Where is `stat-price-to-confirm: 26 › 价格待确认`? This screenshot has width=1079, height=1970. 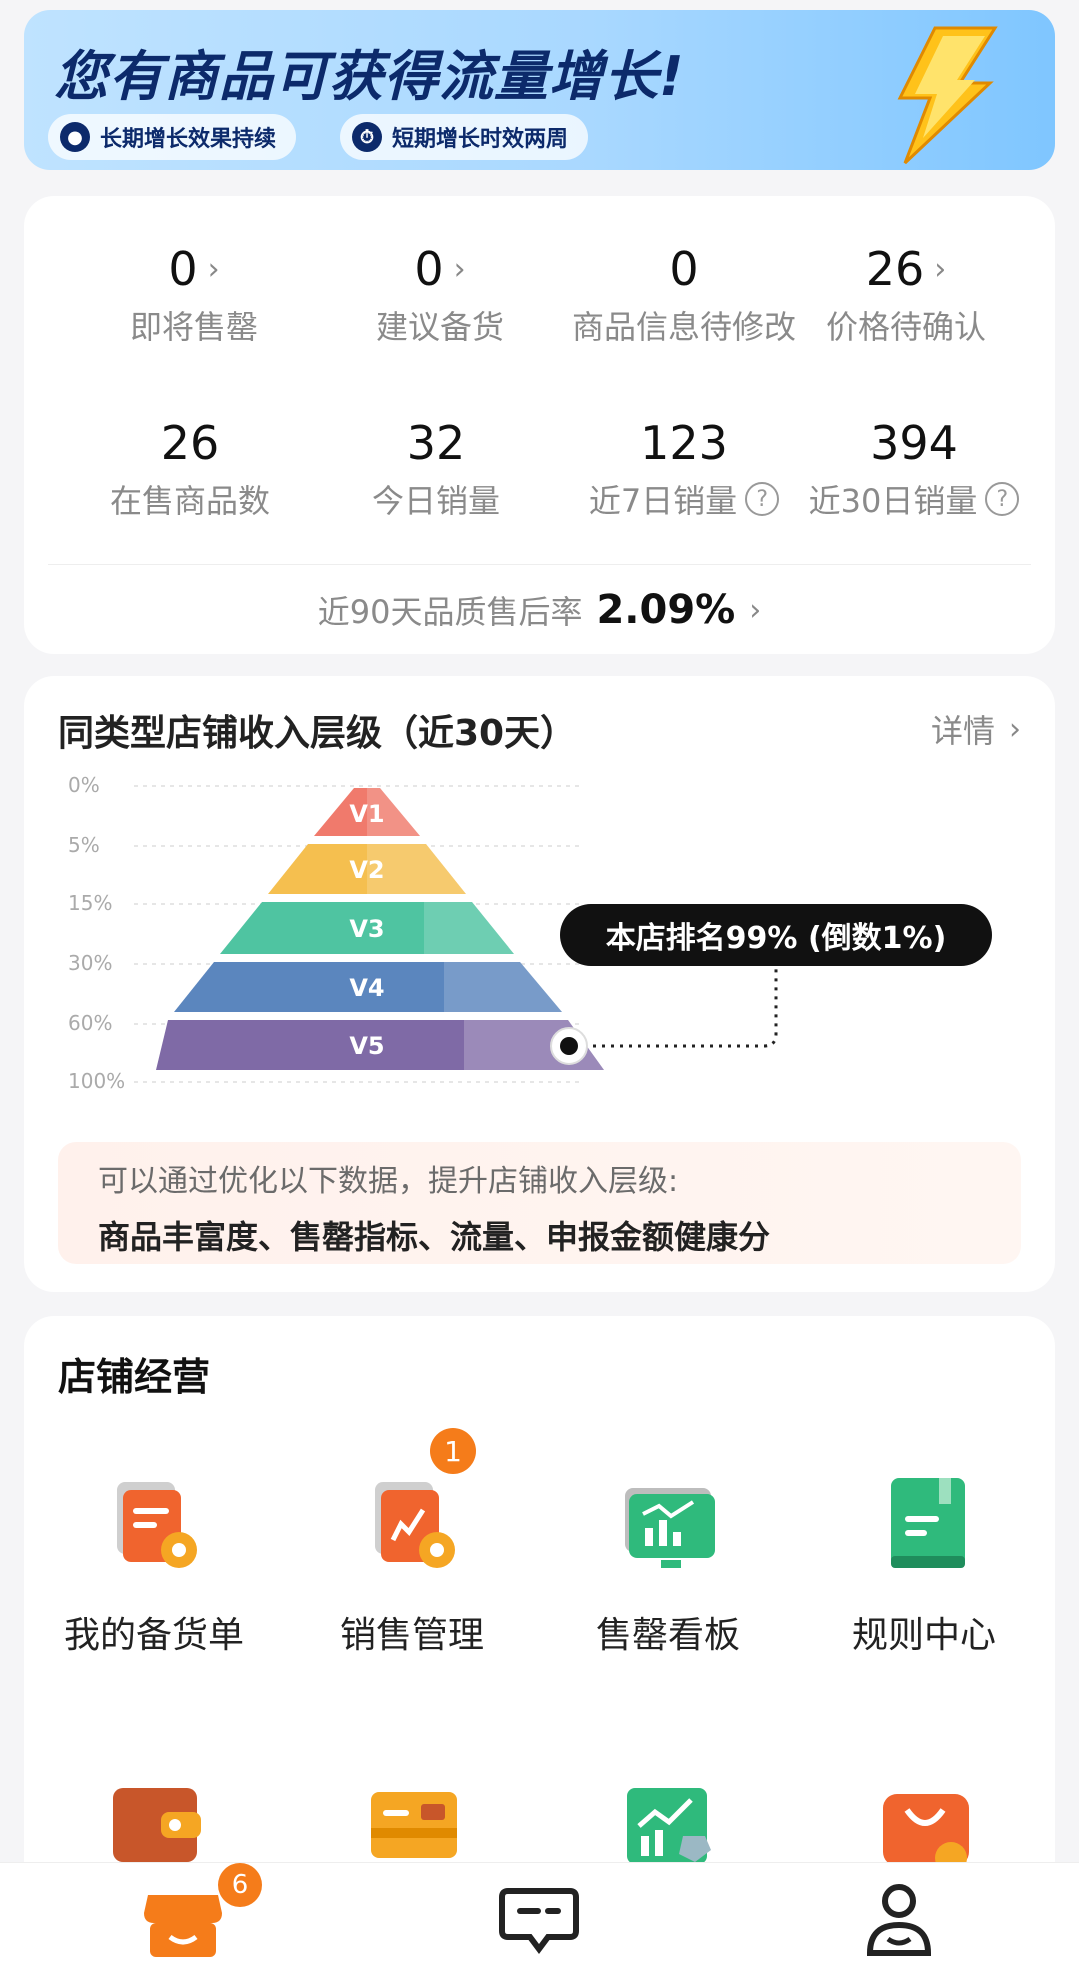
stat-price-to-confirm: 26 › 价格待确认 is located at coordinates (906, 294).